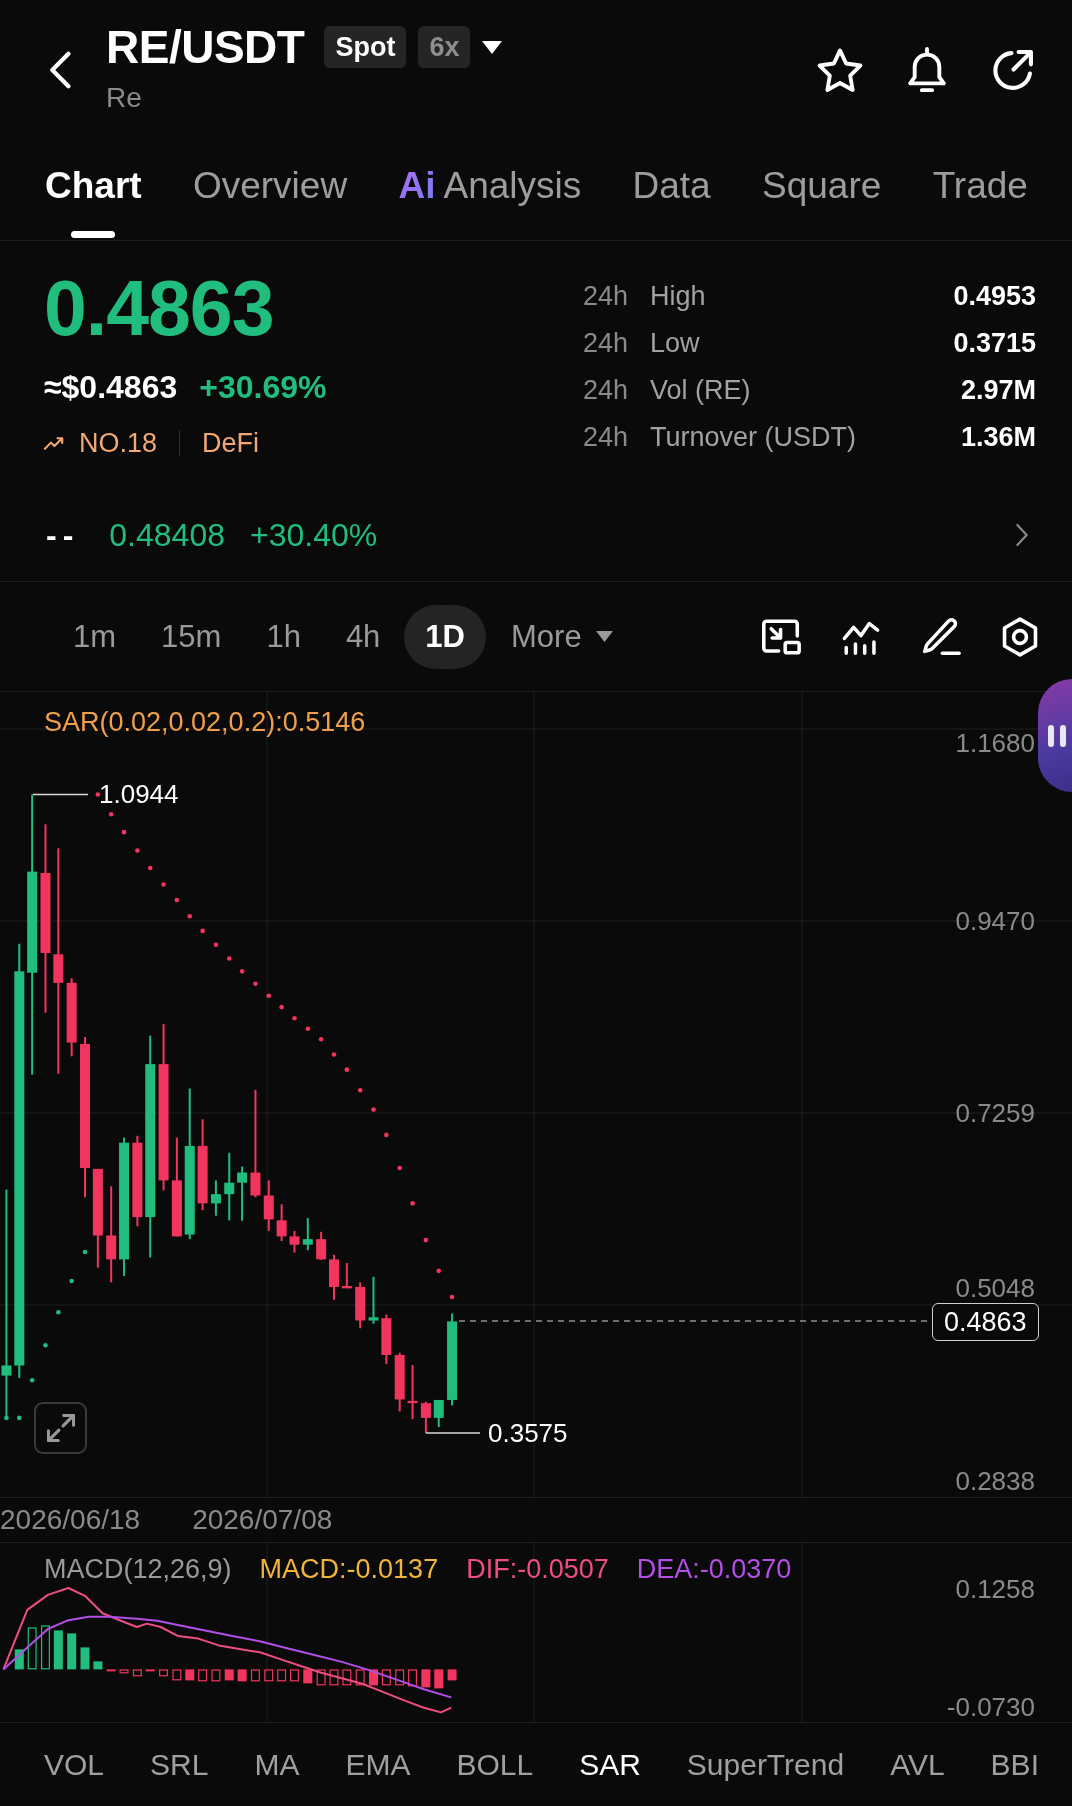  What do you see at coordinates (349, 1569) in the screenshot?
I see `macd-legend-value: MACD:-0.0137` at bounding box center [349, 1569].